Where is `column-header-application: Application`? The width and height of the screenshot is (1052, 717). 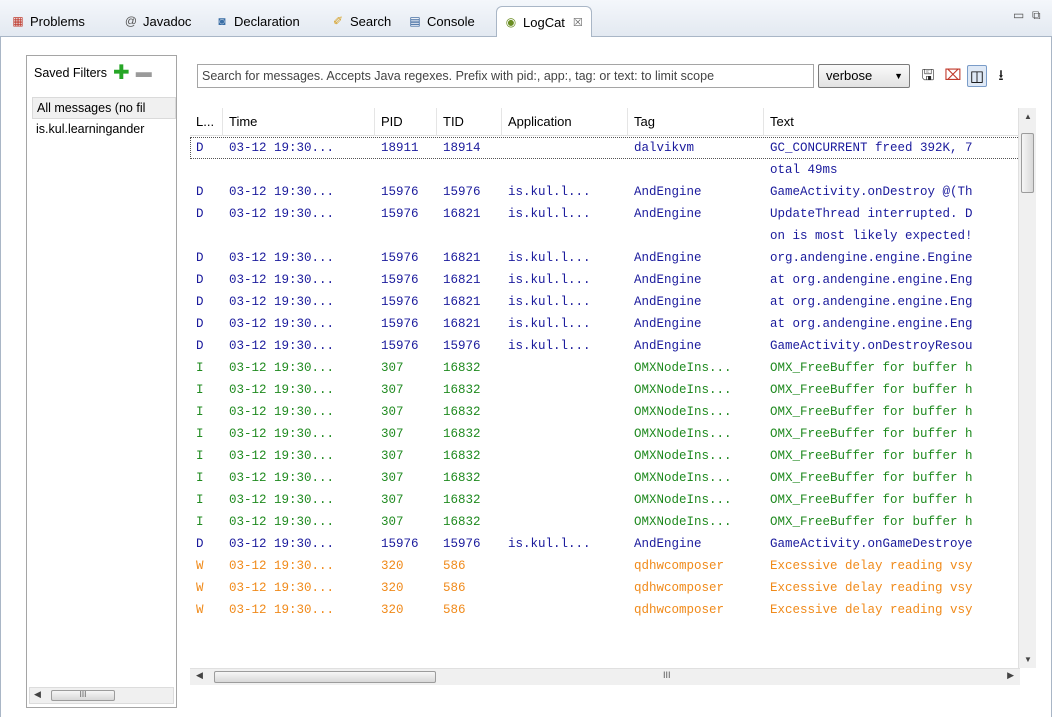 column-header-application: Application is located at coordinates (565, 122).